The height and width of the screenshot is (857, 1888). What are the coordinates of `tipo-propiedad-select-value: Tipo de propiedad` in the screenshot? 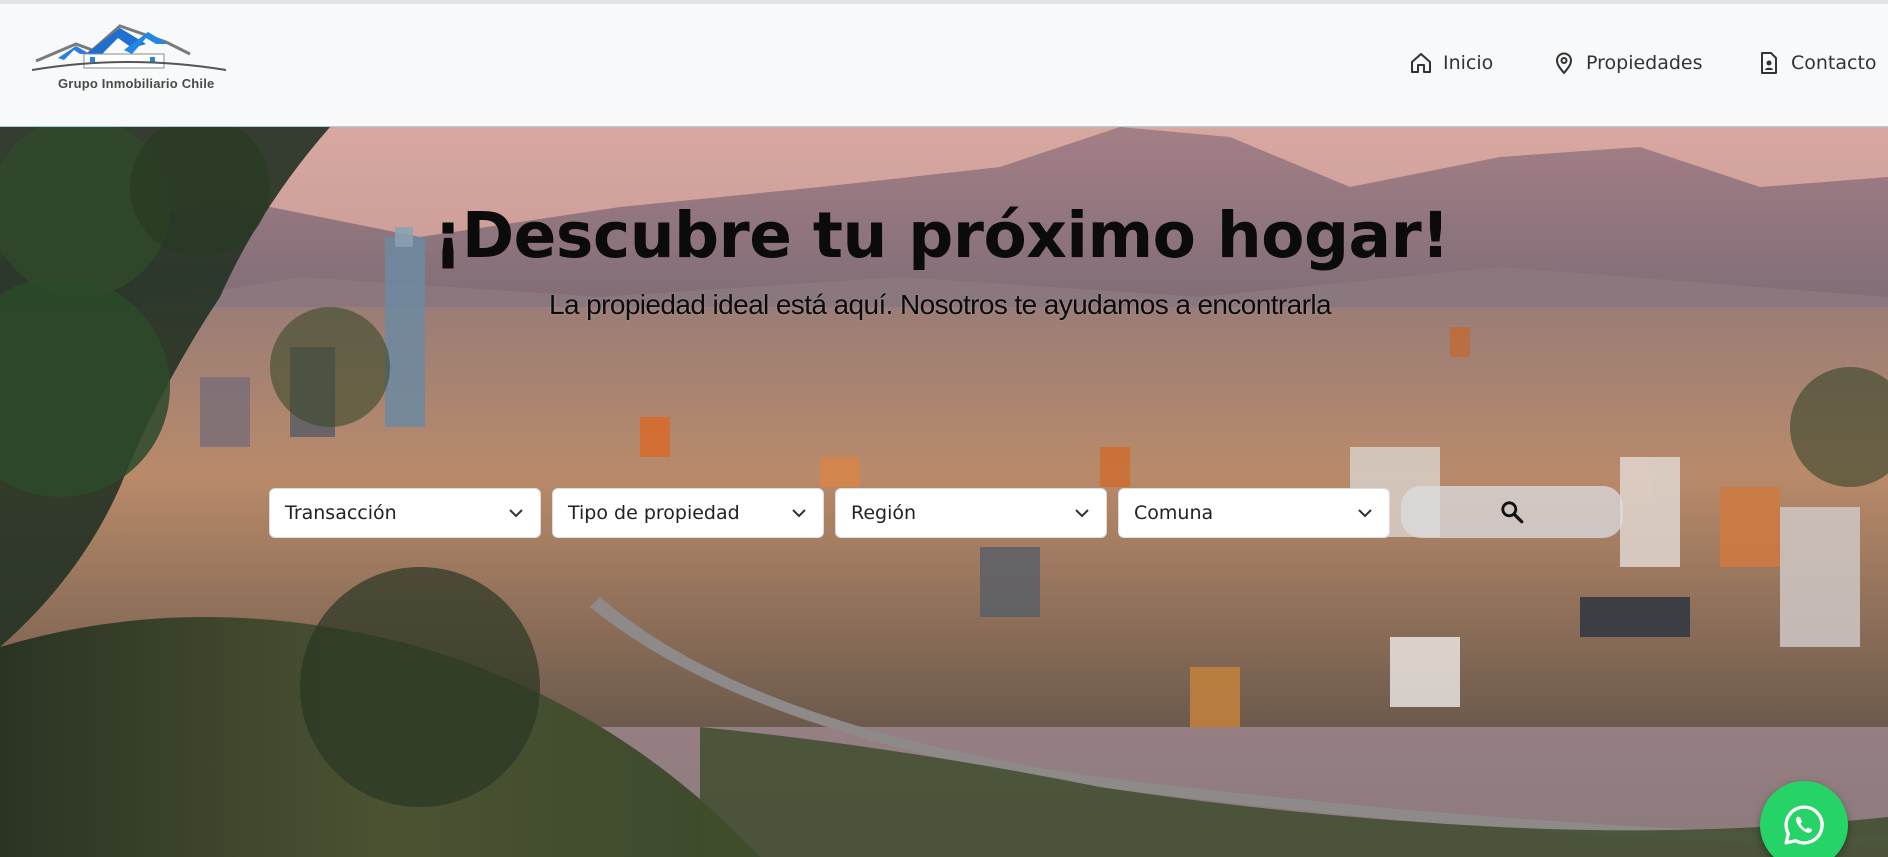 It's located at (654, 513).